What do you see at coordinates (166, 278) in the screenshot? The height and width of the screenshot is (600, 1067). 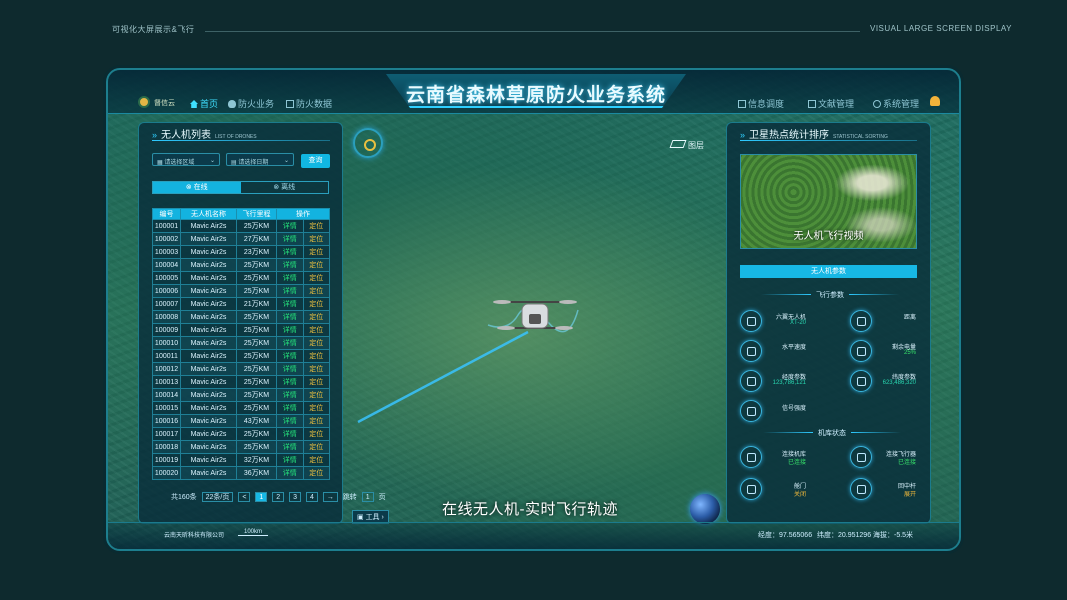 I see `table-cell: 100005` at bounding box center [166, 278].